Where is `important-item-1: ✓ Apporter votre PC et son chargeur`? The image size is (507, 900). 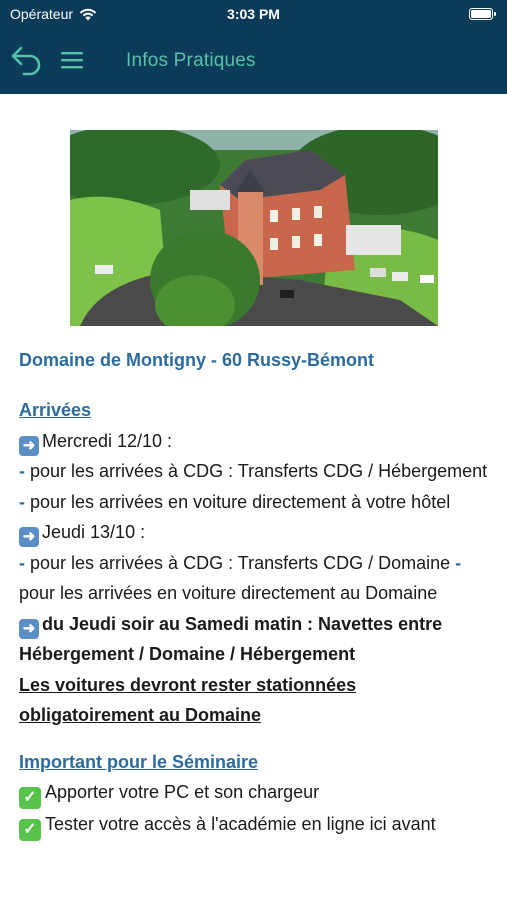 important-item-1: ✓ Apporter votre PC et son chargeur is located at coordinates (256, 793).